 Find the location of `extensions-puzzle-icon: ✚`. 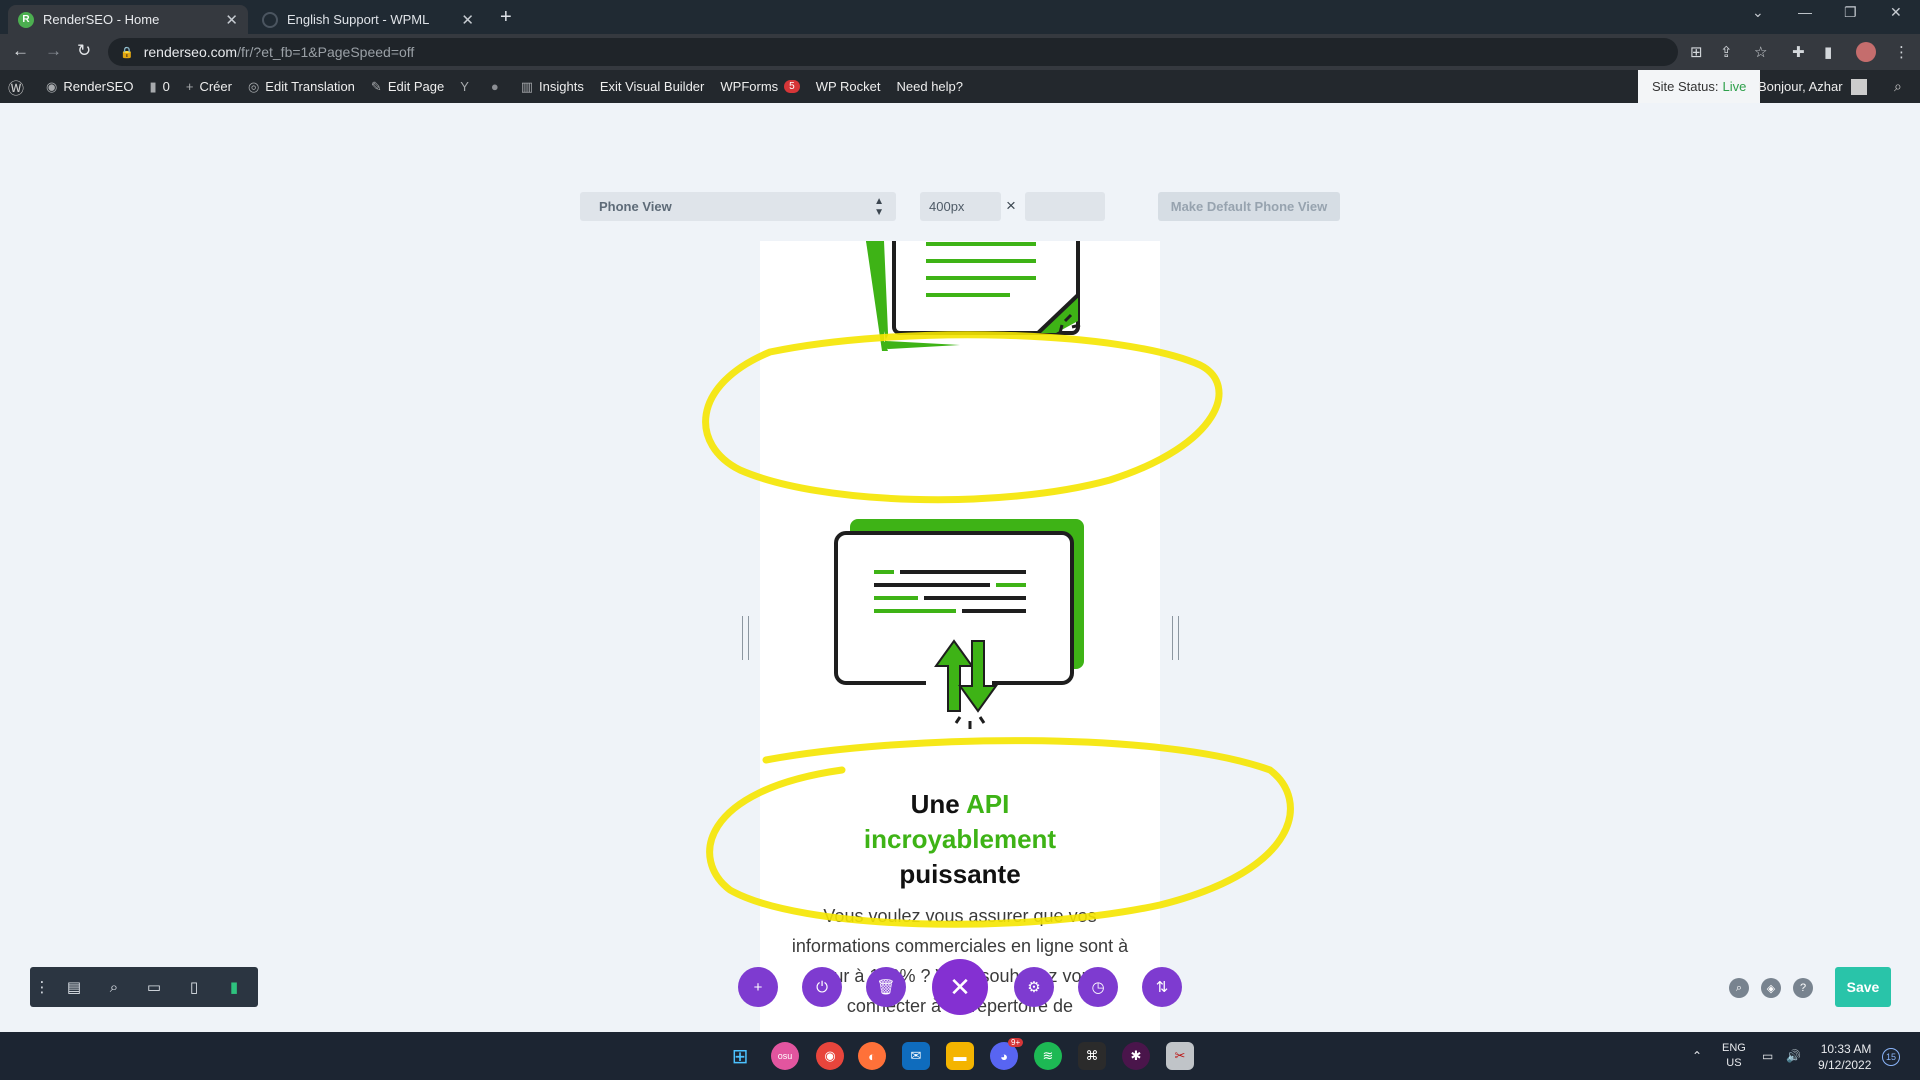

extensions-puzzle-icon: ✚ is located at coordinates (1798, 52).